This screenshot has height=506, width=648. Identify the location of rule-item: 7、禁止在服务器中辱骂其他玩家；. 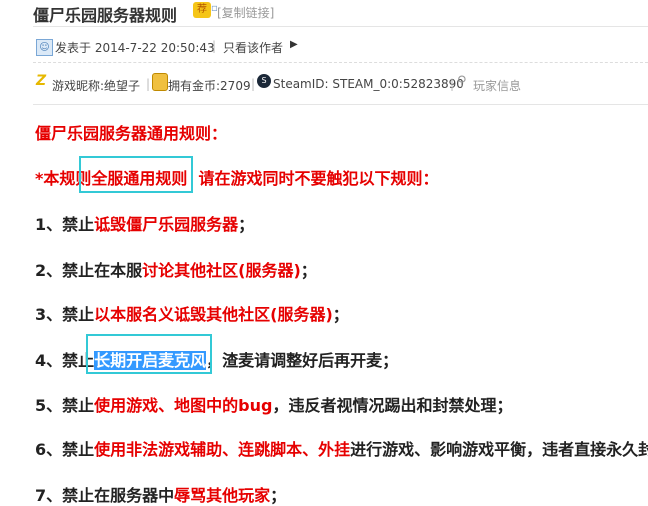
(160, 494).